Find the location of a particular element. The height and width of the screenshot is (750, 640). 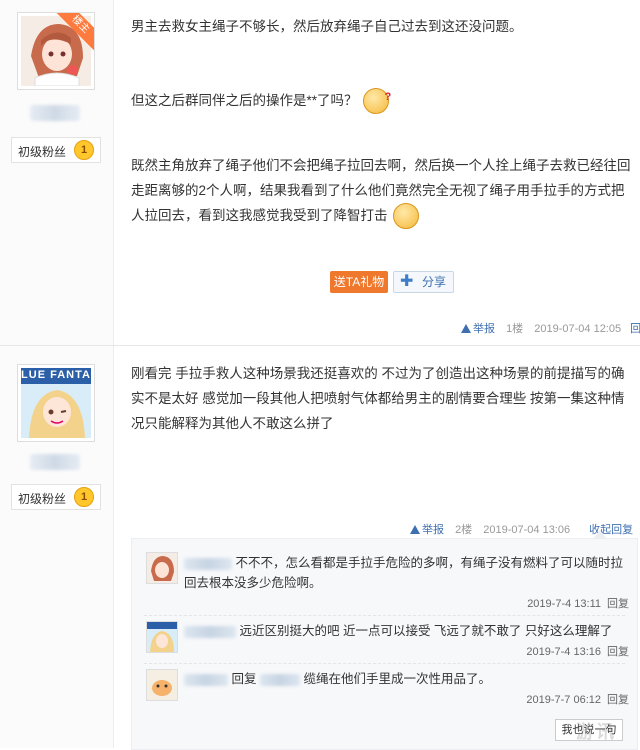

reply-time: 2019-7-4 13:16 is located at coordinates (563, 652).